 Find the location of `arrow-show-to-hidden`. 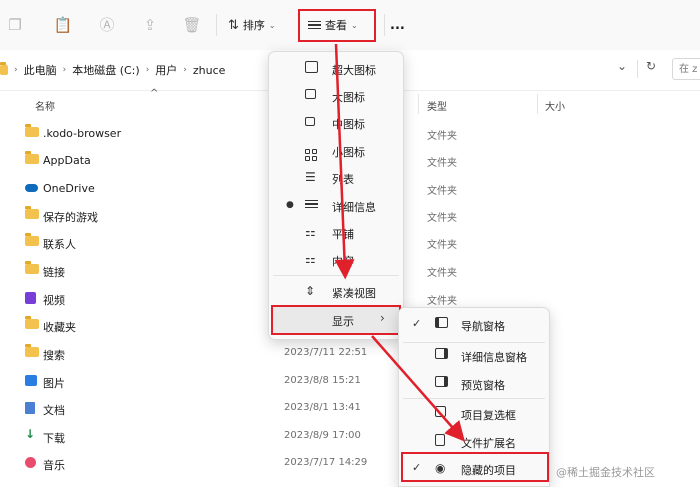

arrow-show-to-hidden is located at coordinates (418, 388).